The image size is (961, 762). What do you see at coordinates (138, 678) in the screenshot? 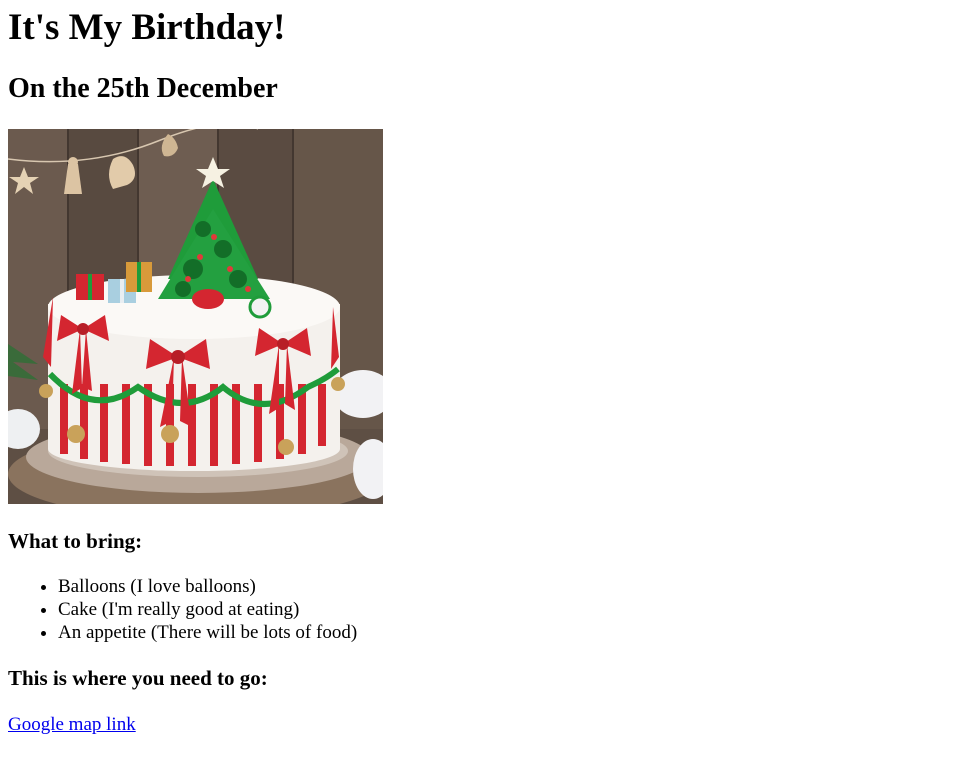
I see `location-heading: This is where you need to go:` at bounding box center [138, 678].